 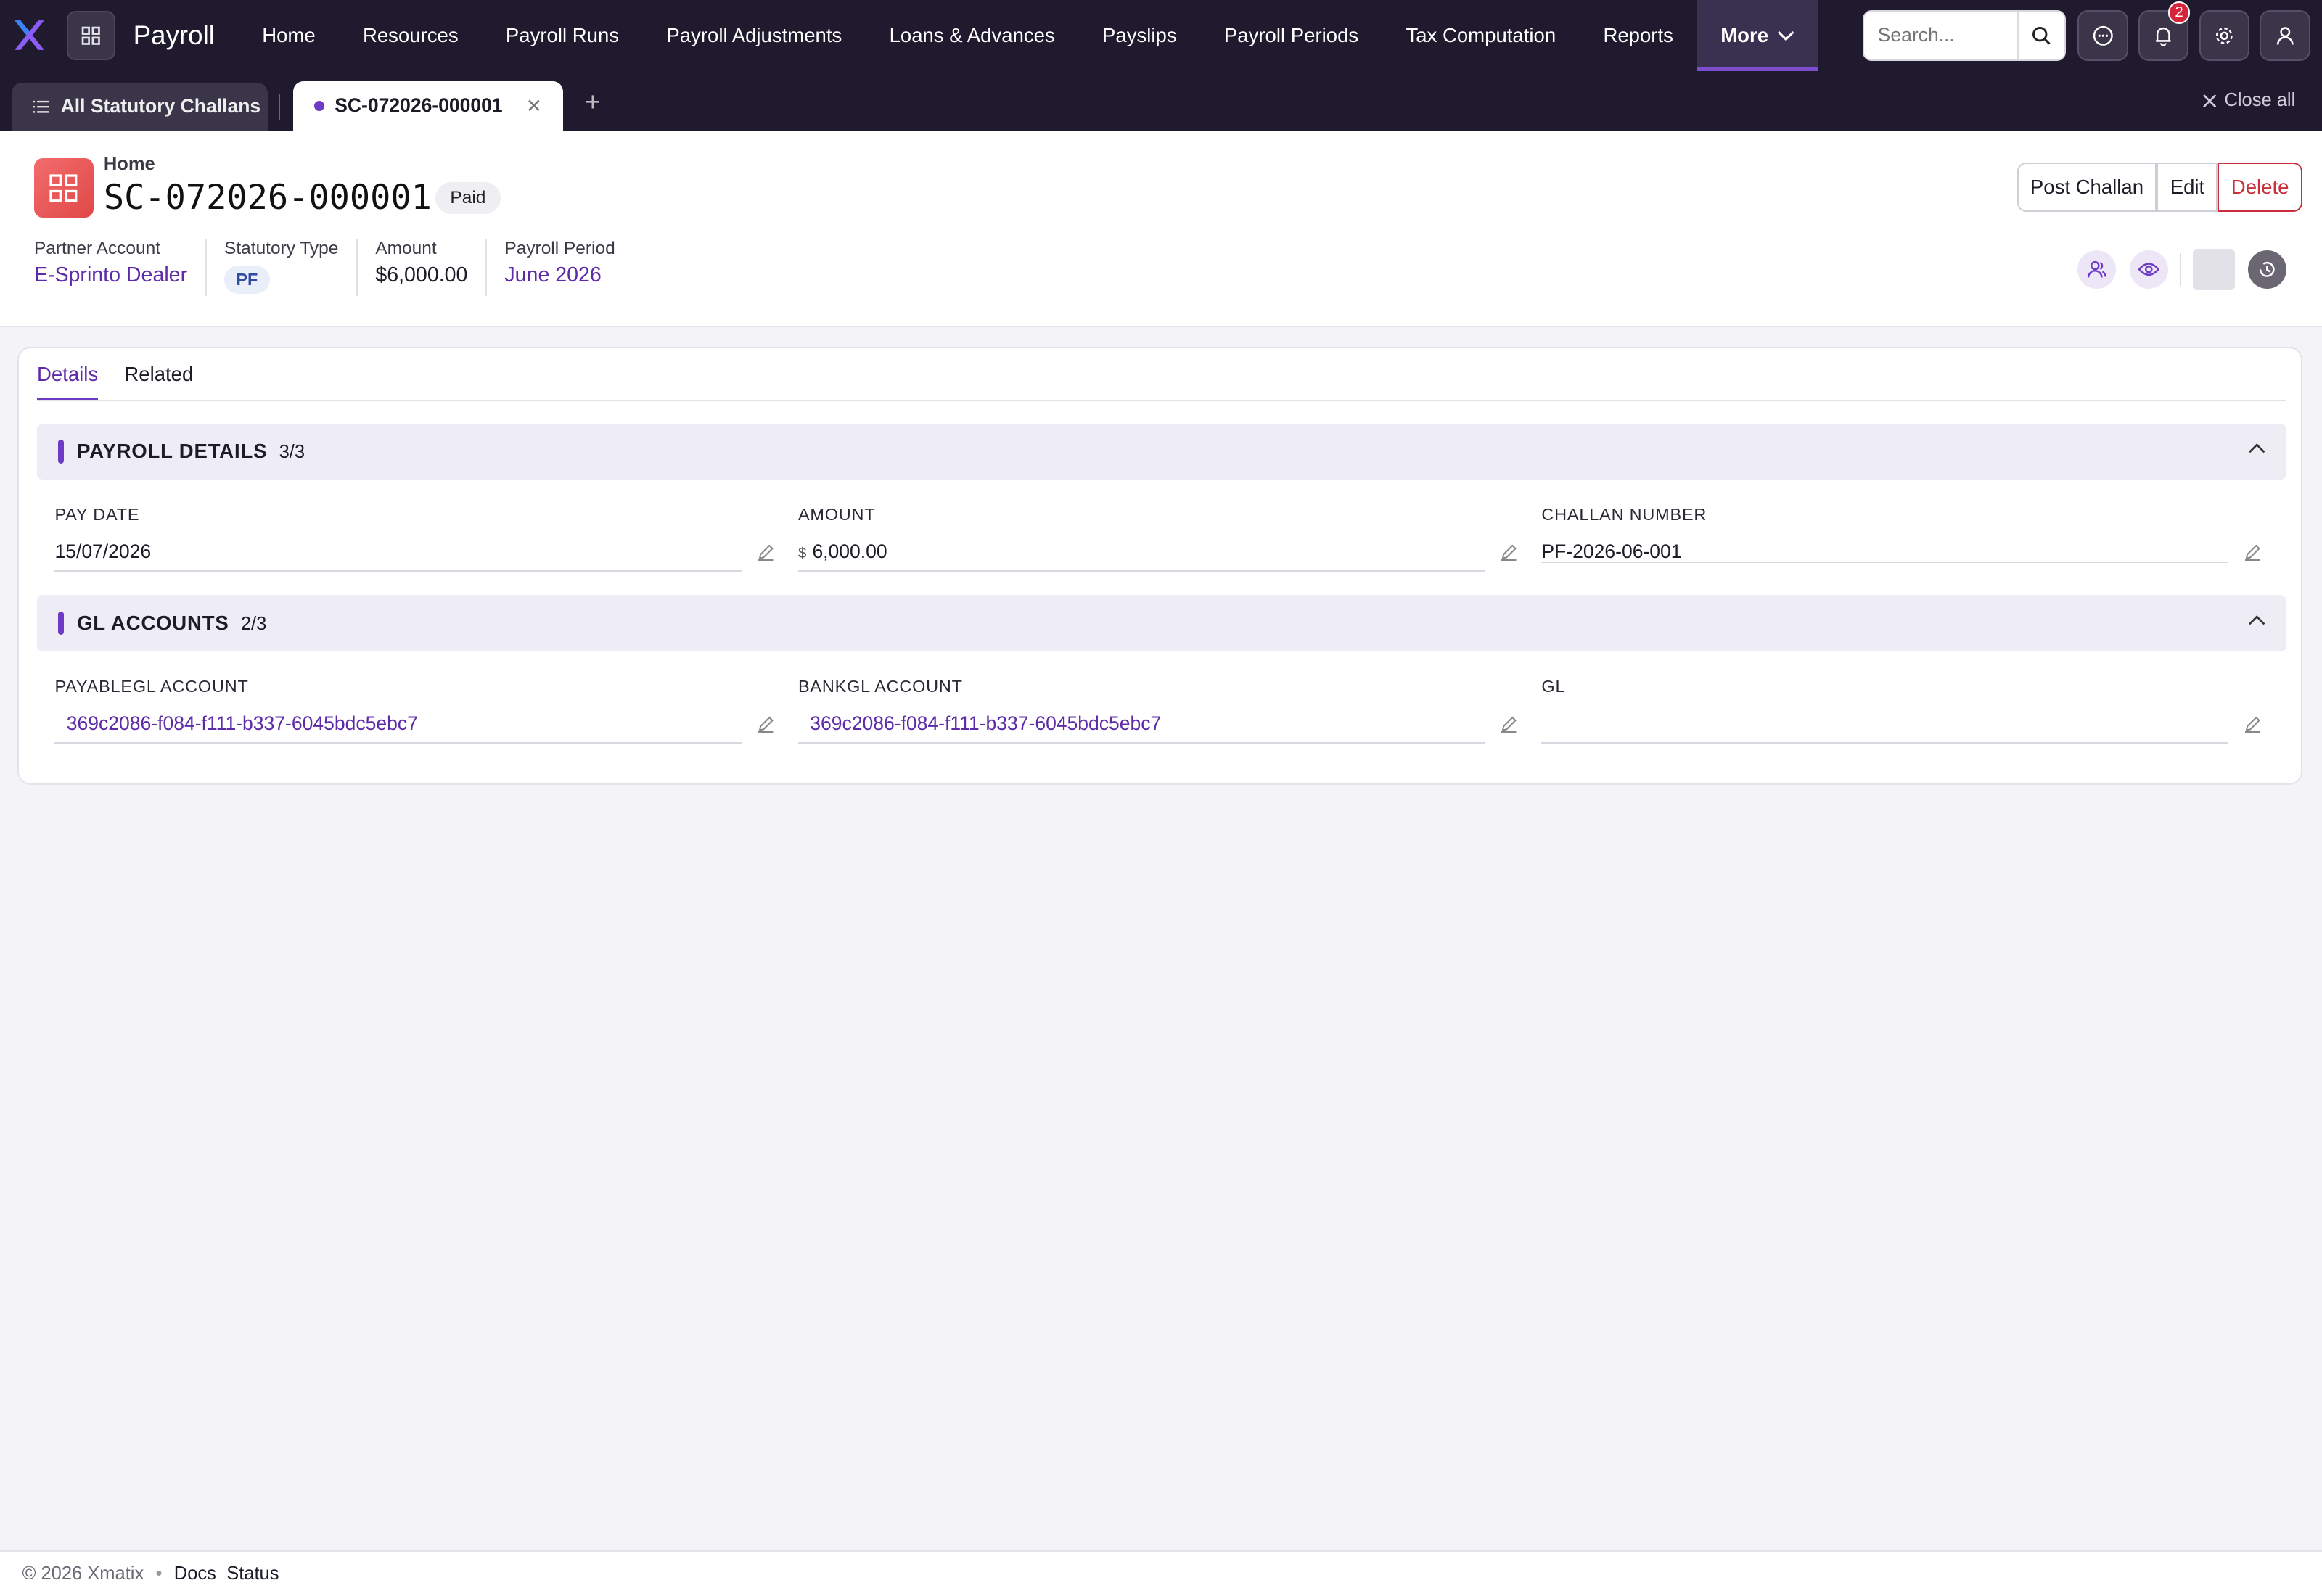 I want to click on field-label: PAY DATE, so click(x=97, y=514).